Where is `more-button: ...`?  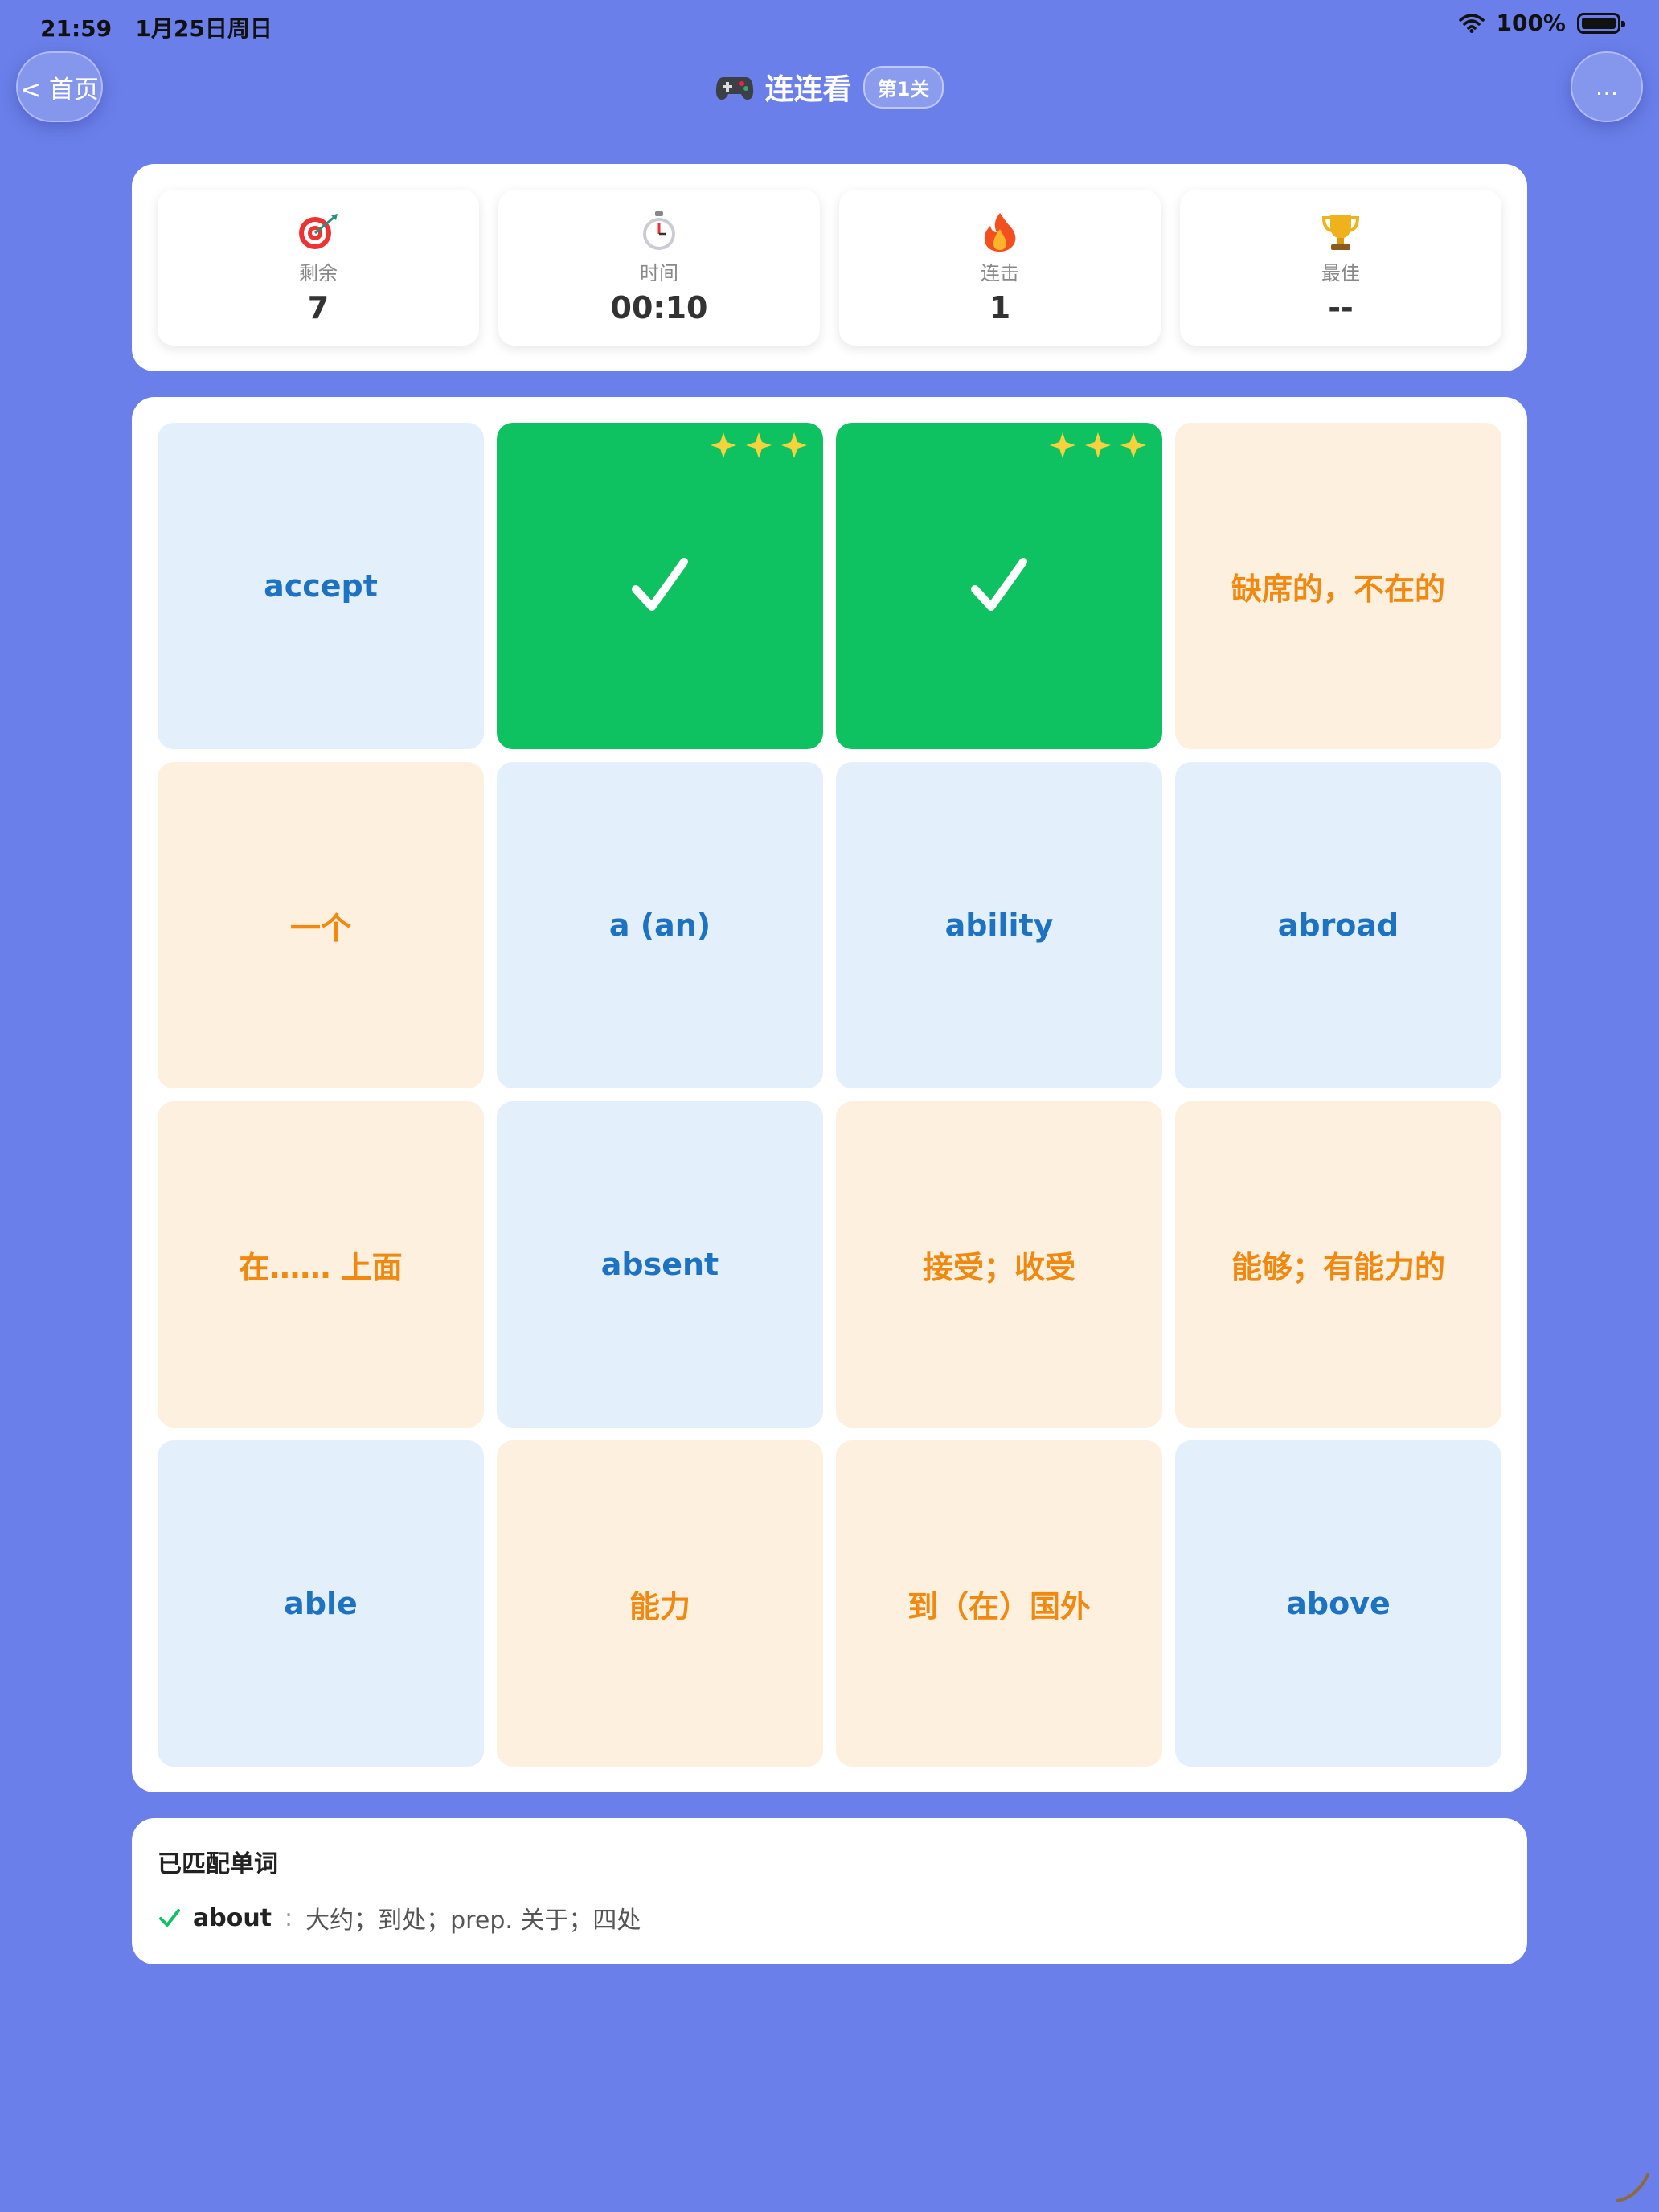
more-button: ... is located at coordinates (1607, 86).